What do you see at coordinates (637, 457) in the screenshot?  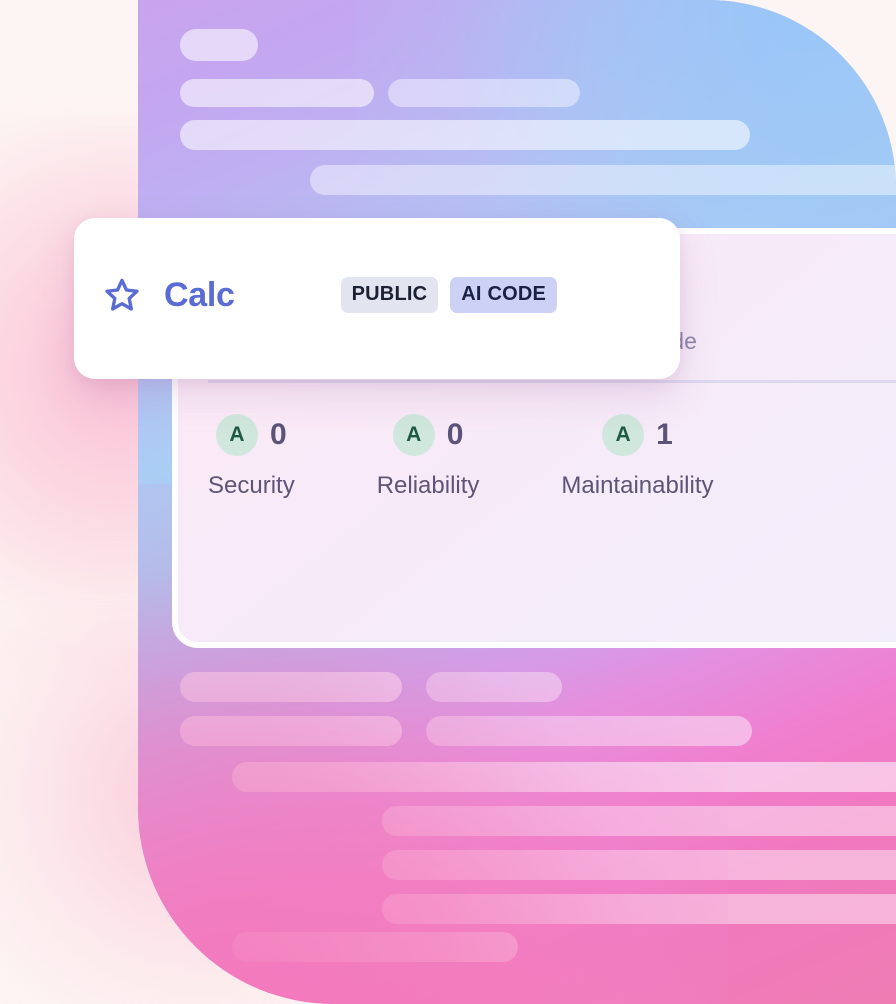 I see `metric-maintainability: A 1 Maintainability` at bounding box center [637, 457].